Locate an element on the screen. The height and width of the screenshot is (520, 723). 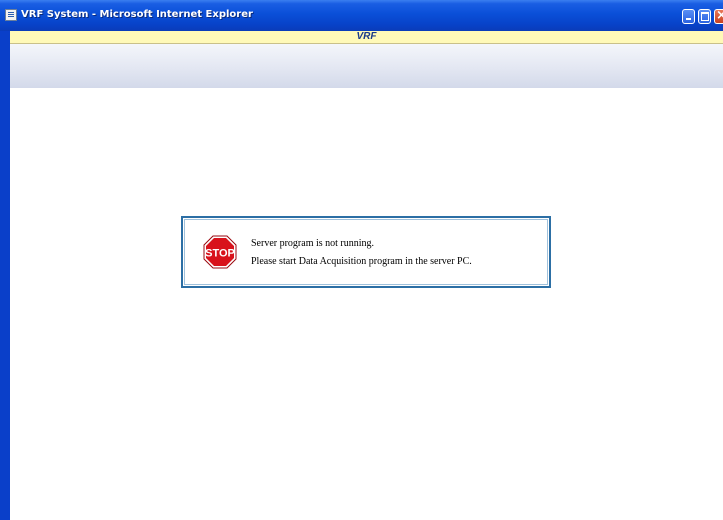
header-bar: VRF is located at coordinates (366, 37).